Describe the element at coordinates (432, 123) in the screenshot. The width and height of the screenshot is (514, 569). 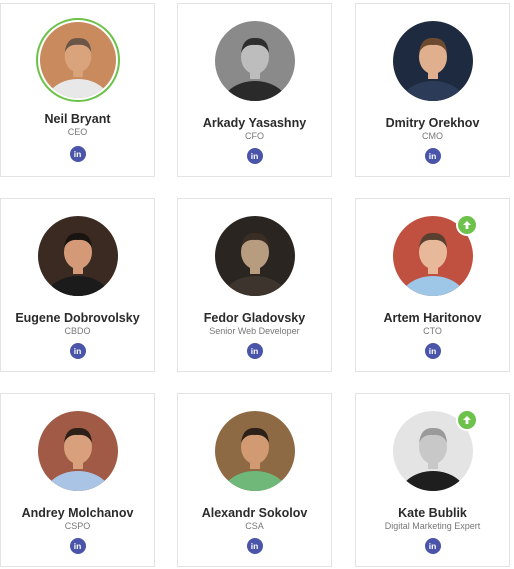
I see `member-name: Dmitry Orekhov` at that location.